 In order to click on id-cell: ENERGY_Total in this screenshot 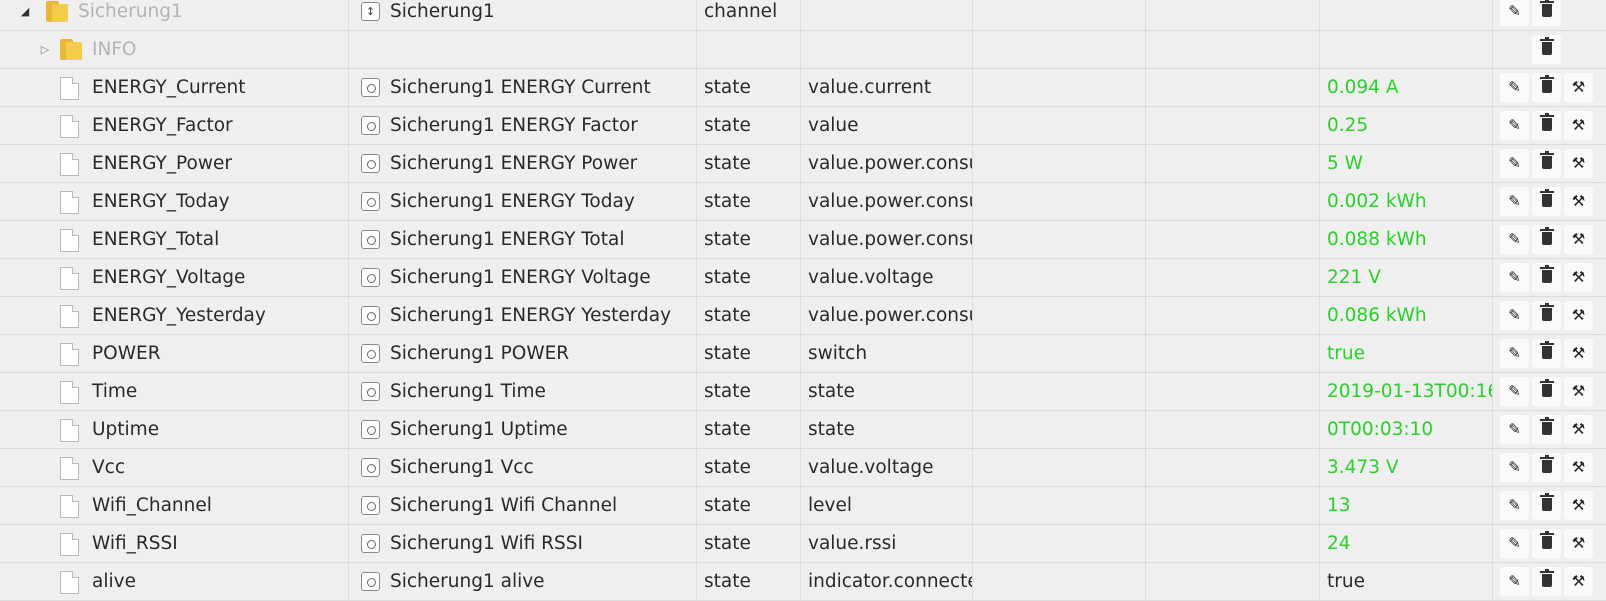, I will do `click(174, 239)`.